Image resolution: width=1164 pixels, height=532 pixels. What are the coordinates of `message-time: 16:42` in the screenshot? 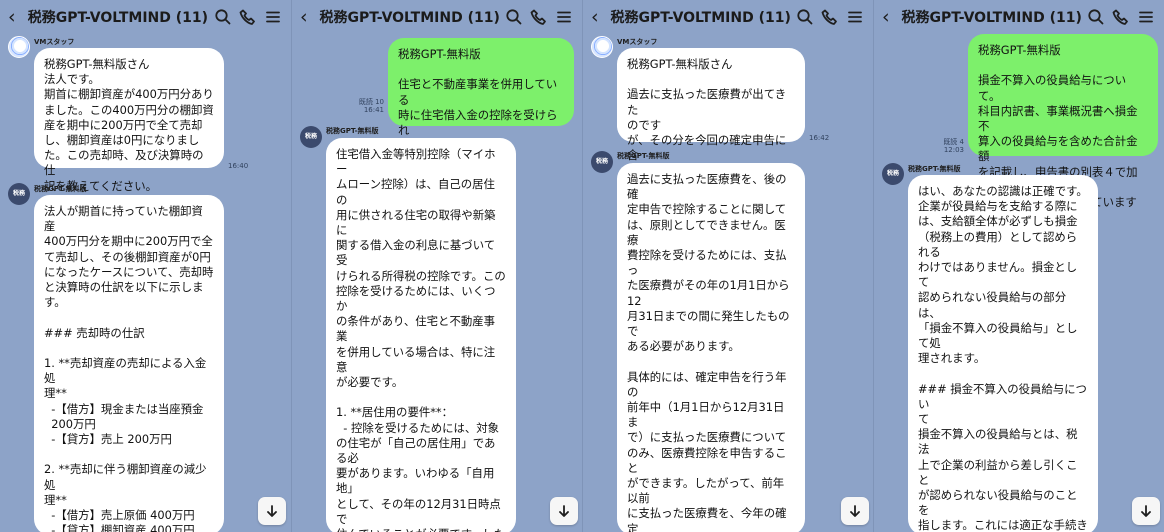 It's located at (819, 138).